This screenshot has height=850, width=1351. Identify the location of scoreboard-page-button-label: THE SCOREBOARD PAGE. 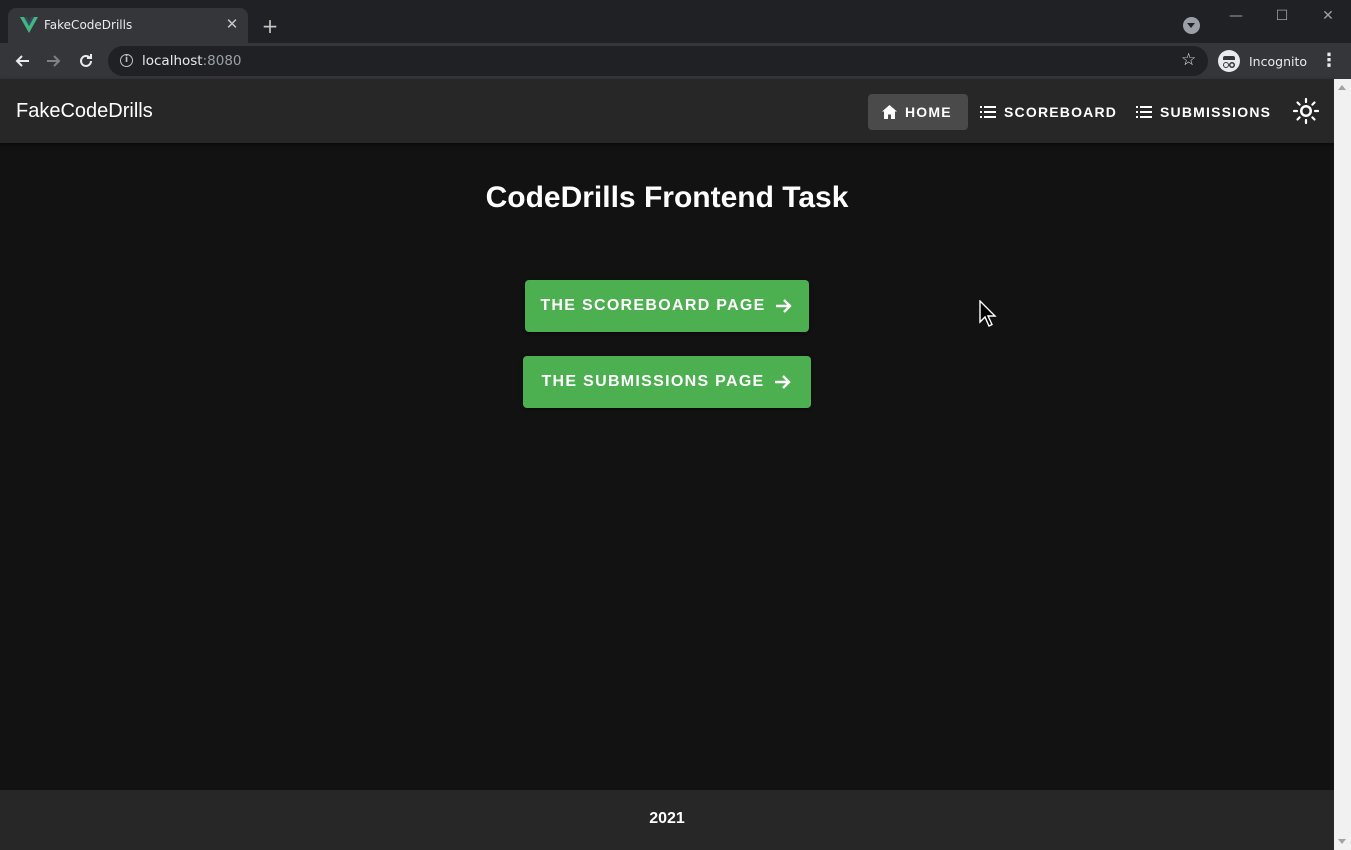
(653, 305).